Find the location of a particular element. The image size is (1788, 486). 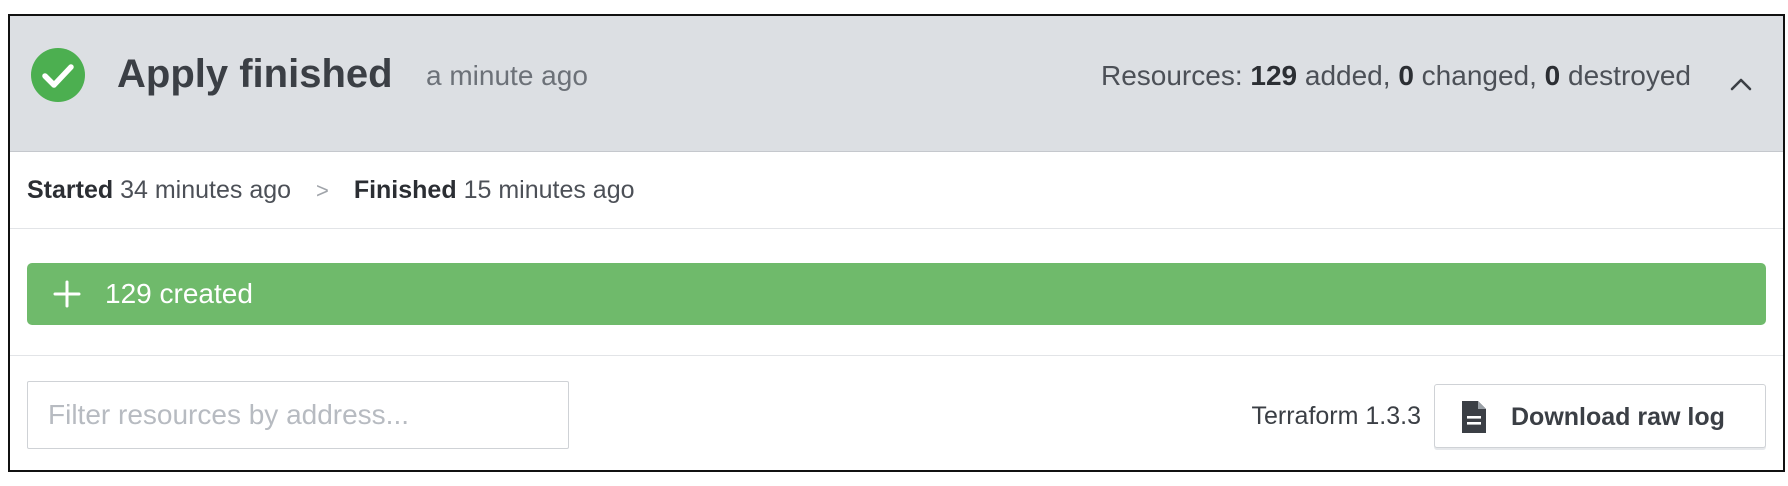

created-count-label: 129 created is located at coordinates (179, 293).